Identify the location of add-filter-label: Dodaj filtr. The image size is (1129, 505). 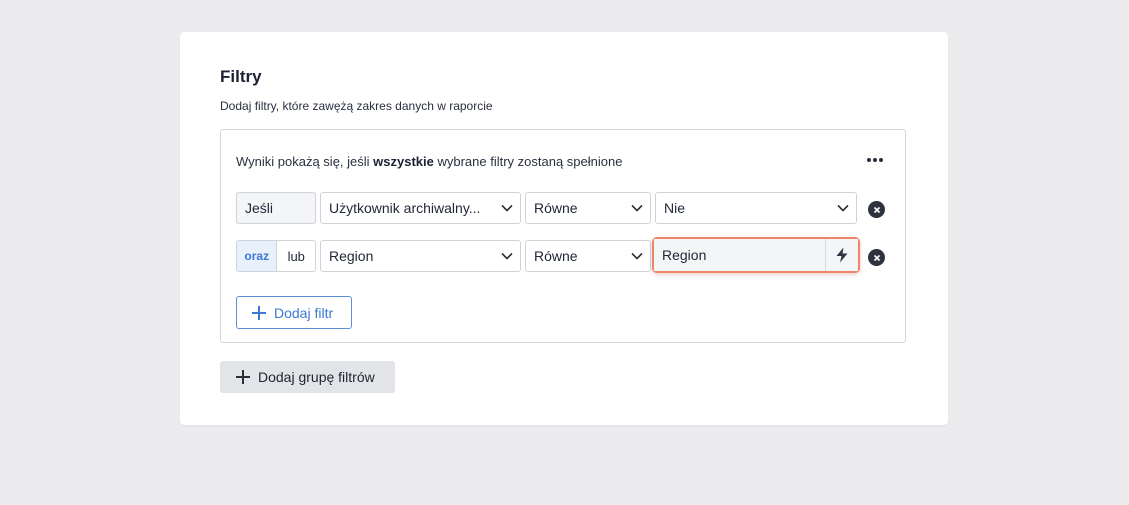
(304, 312).